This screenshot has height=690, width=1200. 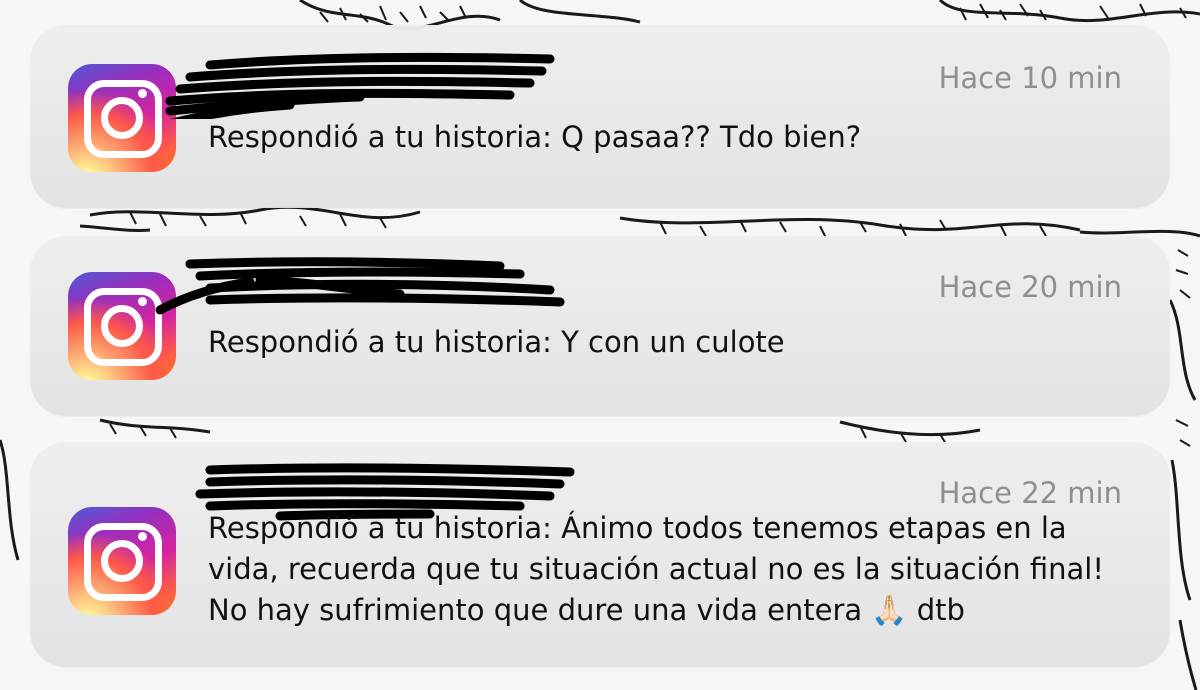 What do you see at coordinates (936, 610) in the screenshot?
I see `notification-message-suffix: dtb` at bounding box center [936, 610].